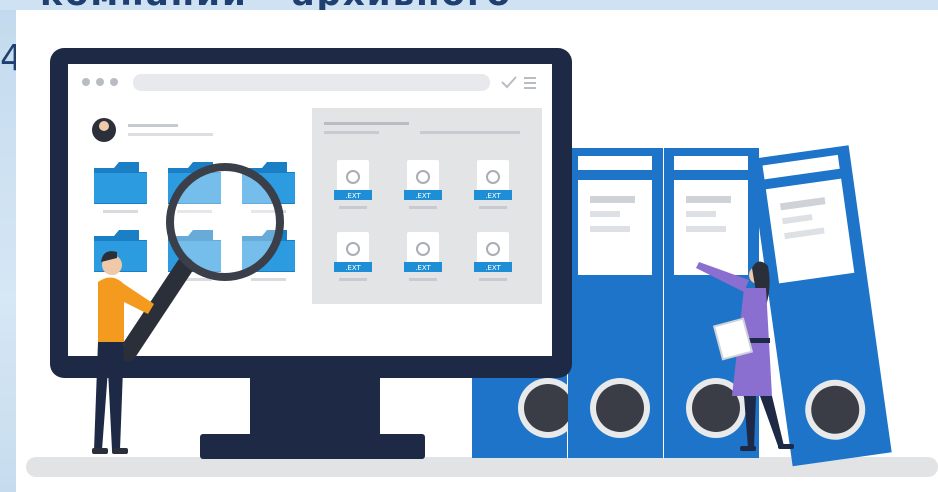  Describe the element at coordinates (309, 82) in the screenshot. I see `browser-bar` at that location.